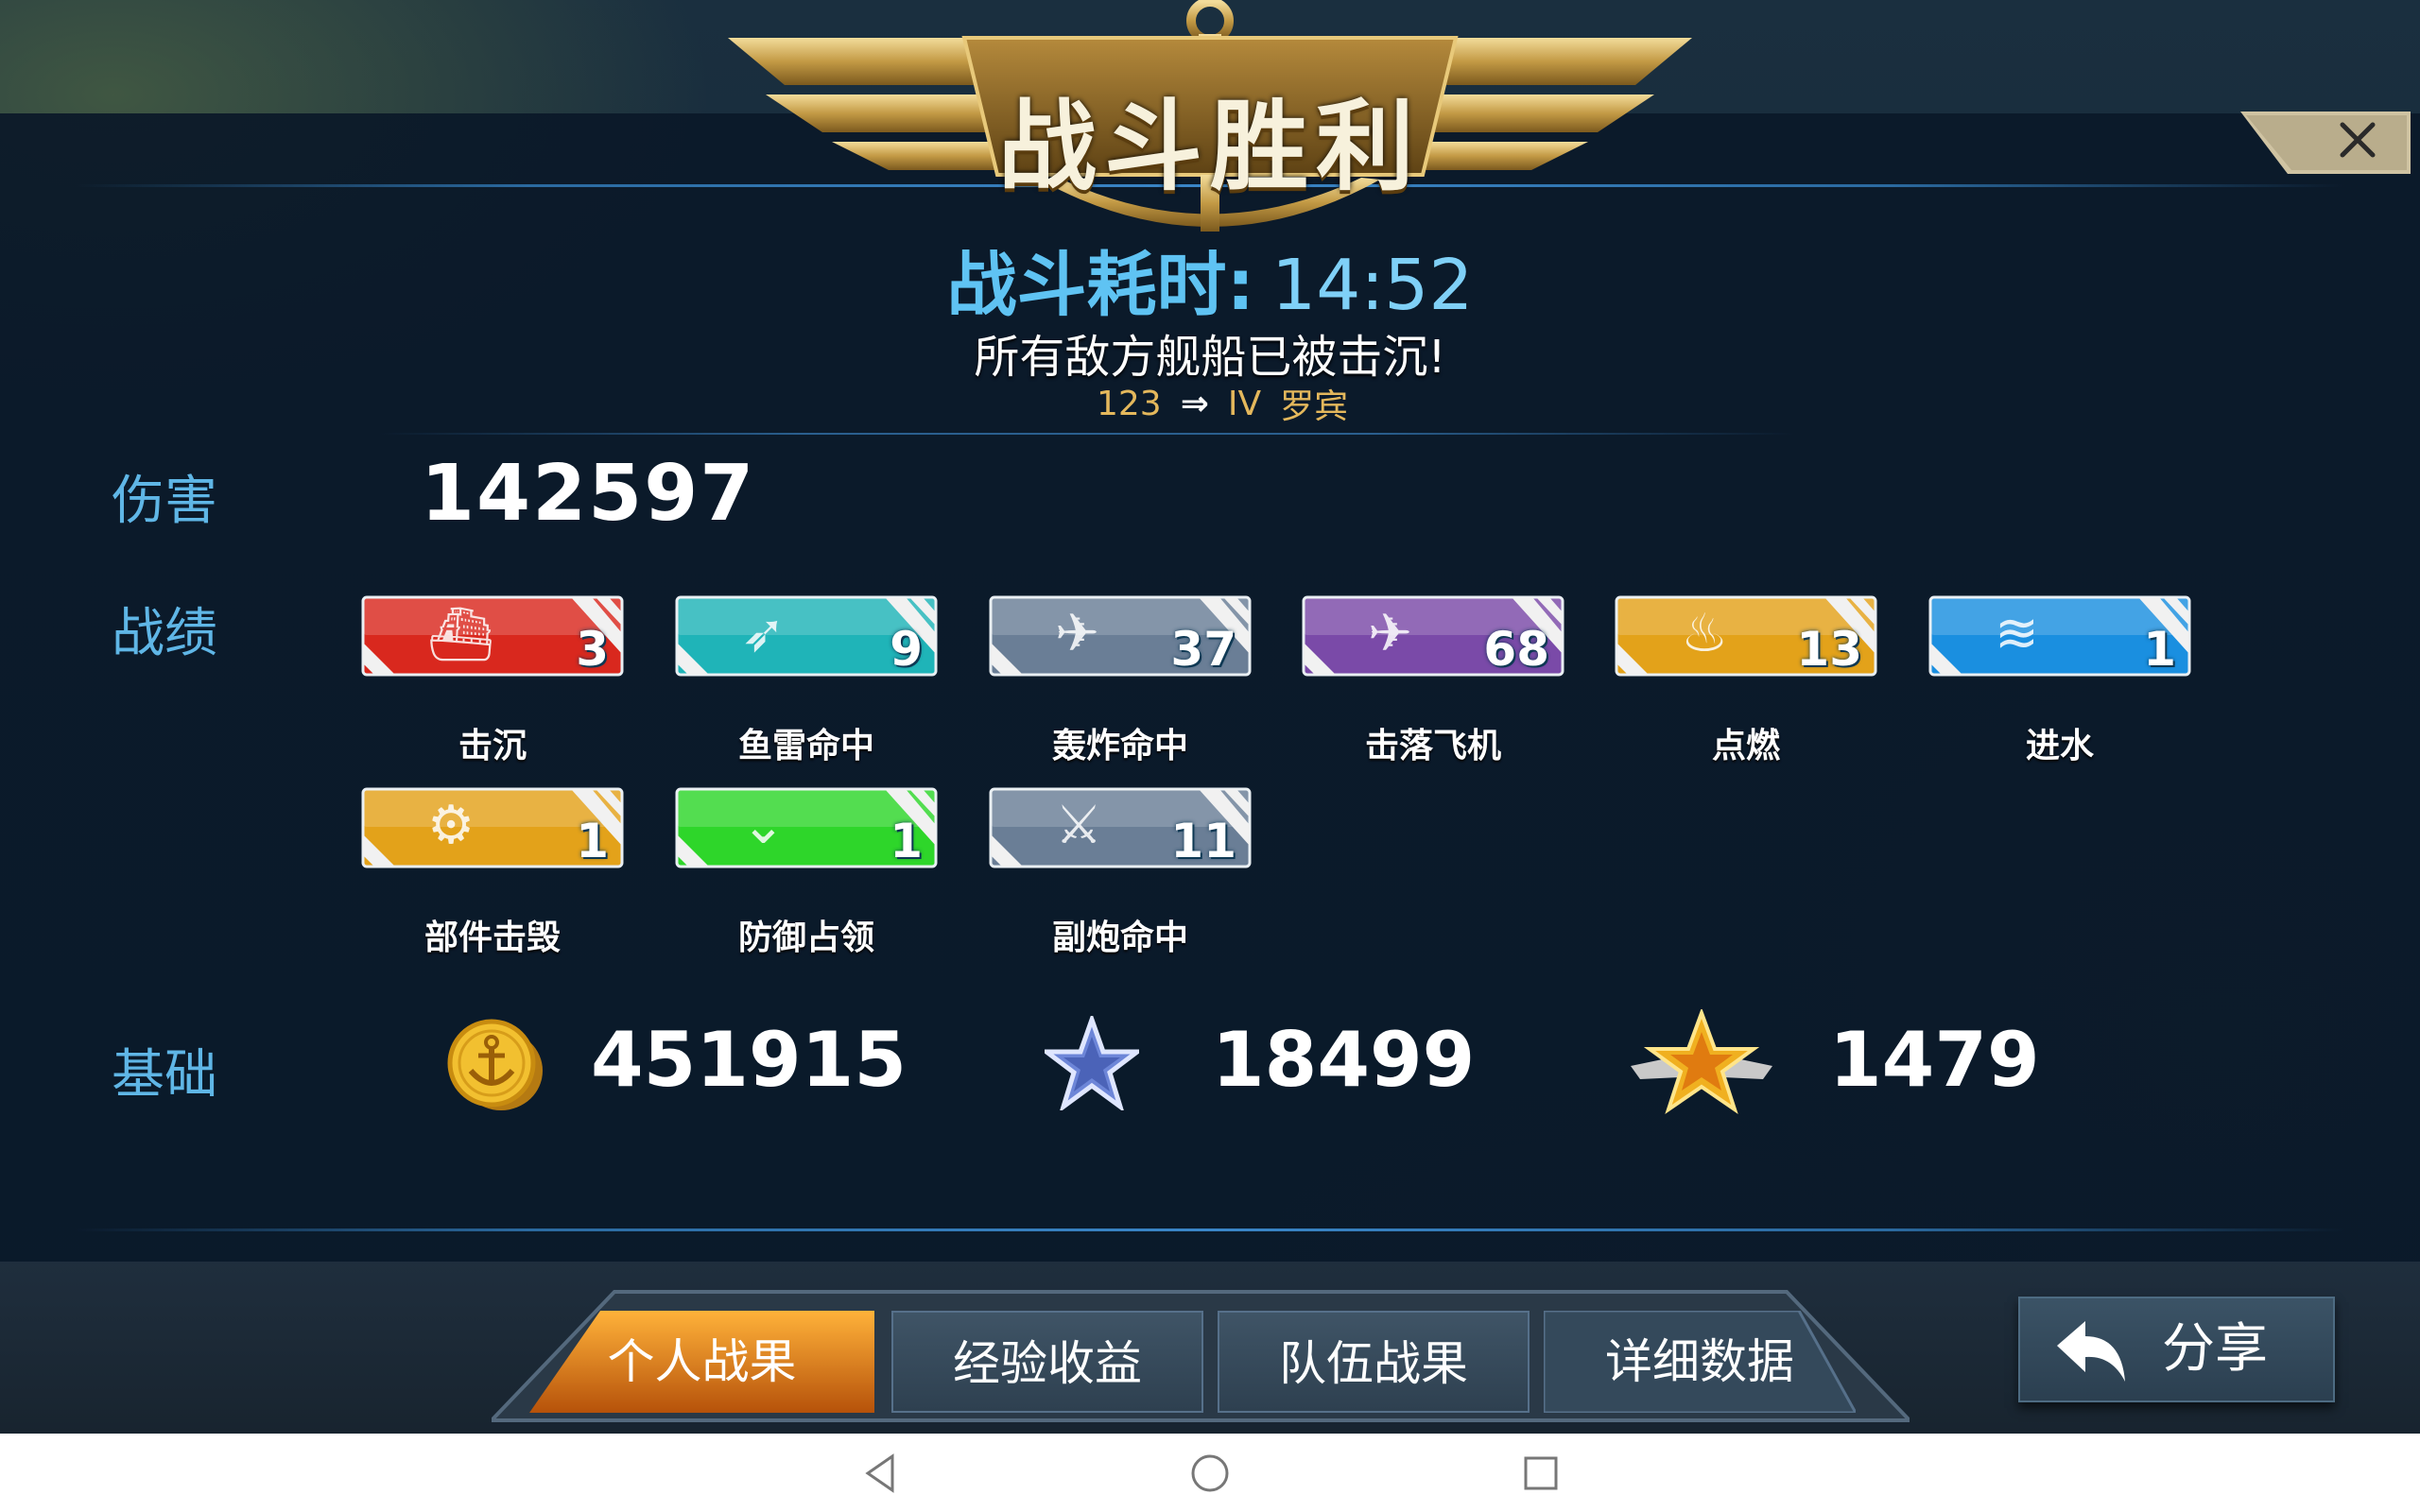 The width and height of the screenshot is (2420, 1512). What do you see at coordinates (1745, 746) in the screenshot?
I see `badge-caption: 点燃` at bounding box center [1745, 746].